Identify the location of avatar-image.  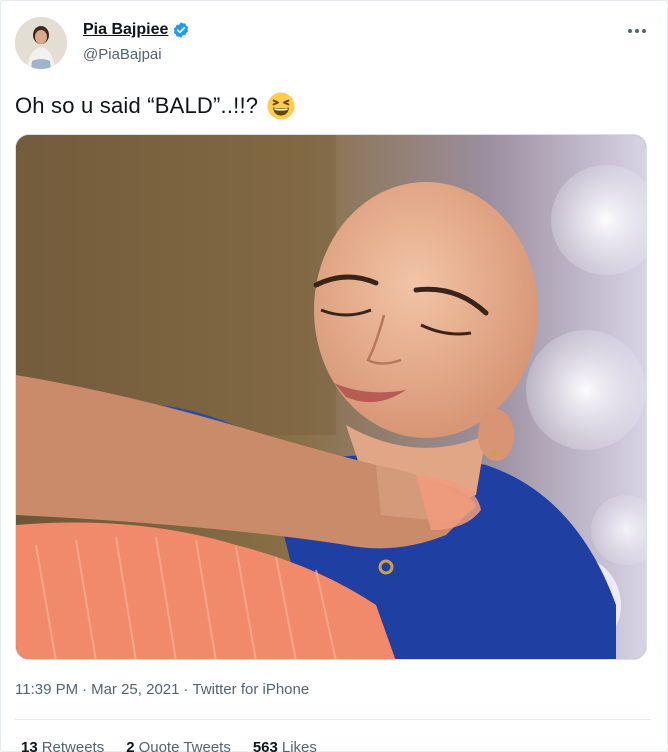
(41, 43).